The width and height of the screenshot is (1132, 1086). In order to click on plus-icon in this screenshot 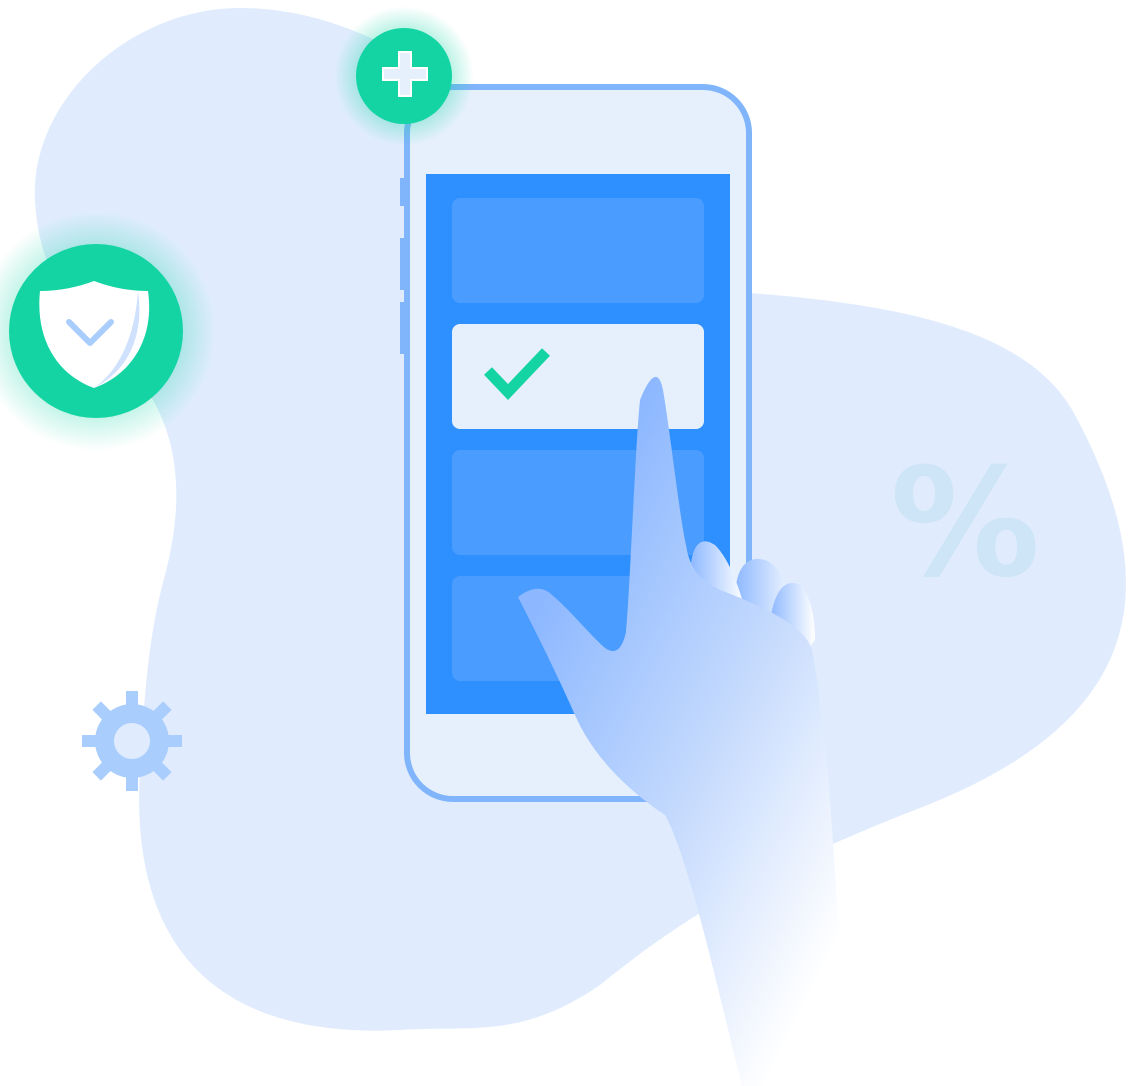, I will do `click(404, 76)`.